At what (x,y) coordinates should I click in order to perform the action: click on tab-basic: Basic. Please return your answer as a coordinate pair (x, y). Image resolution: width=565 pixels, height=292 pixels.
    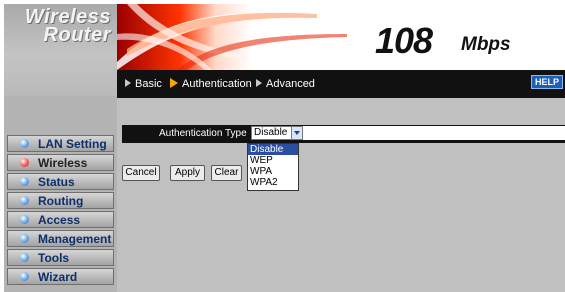
    Looking at the image, I should click on (143, 84).